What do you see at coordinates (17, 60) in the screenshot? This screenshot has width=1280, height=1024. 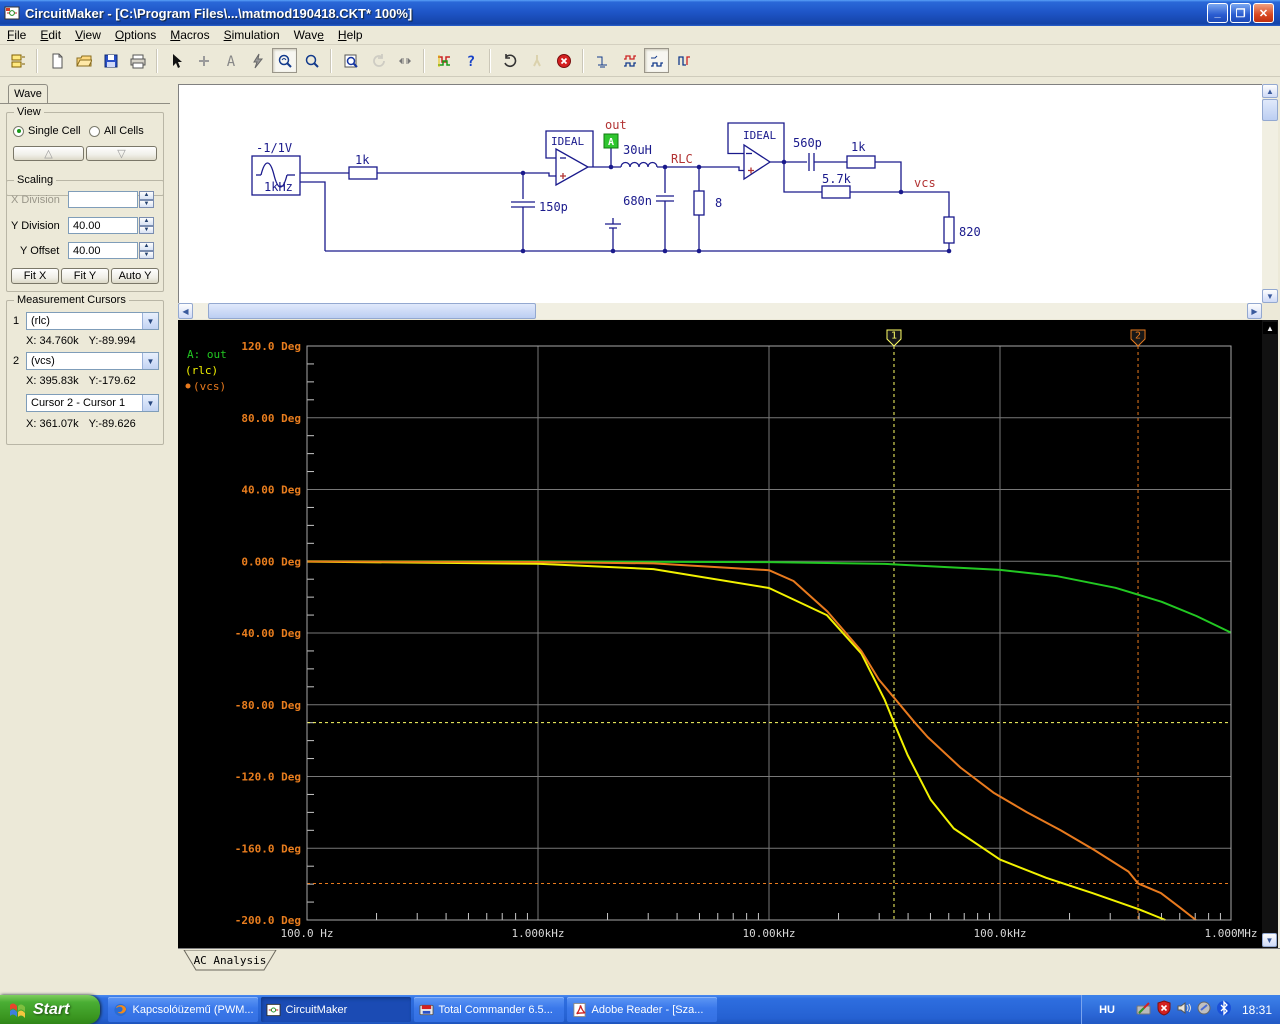 I see `browse-parts-button` at bounding box center [17, 60].